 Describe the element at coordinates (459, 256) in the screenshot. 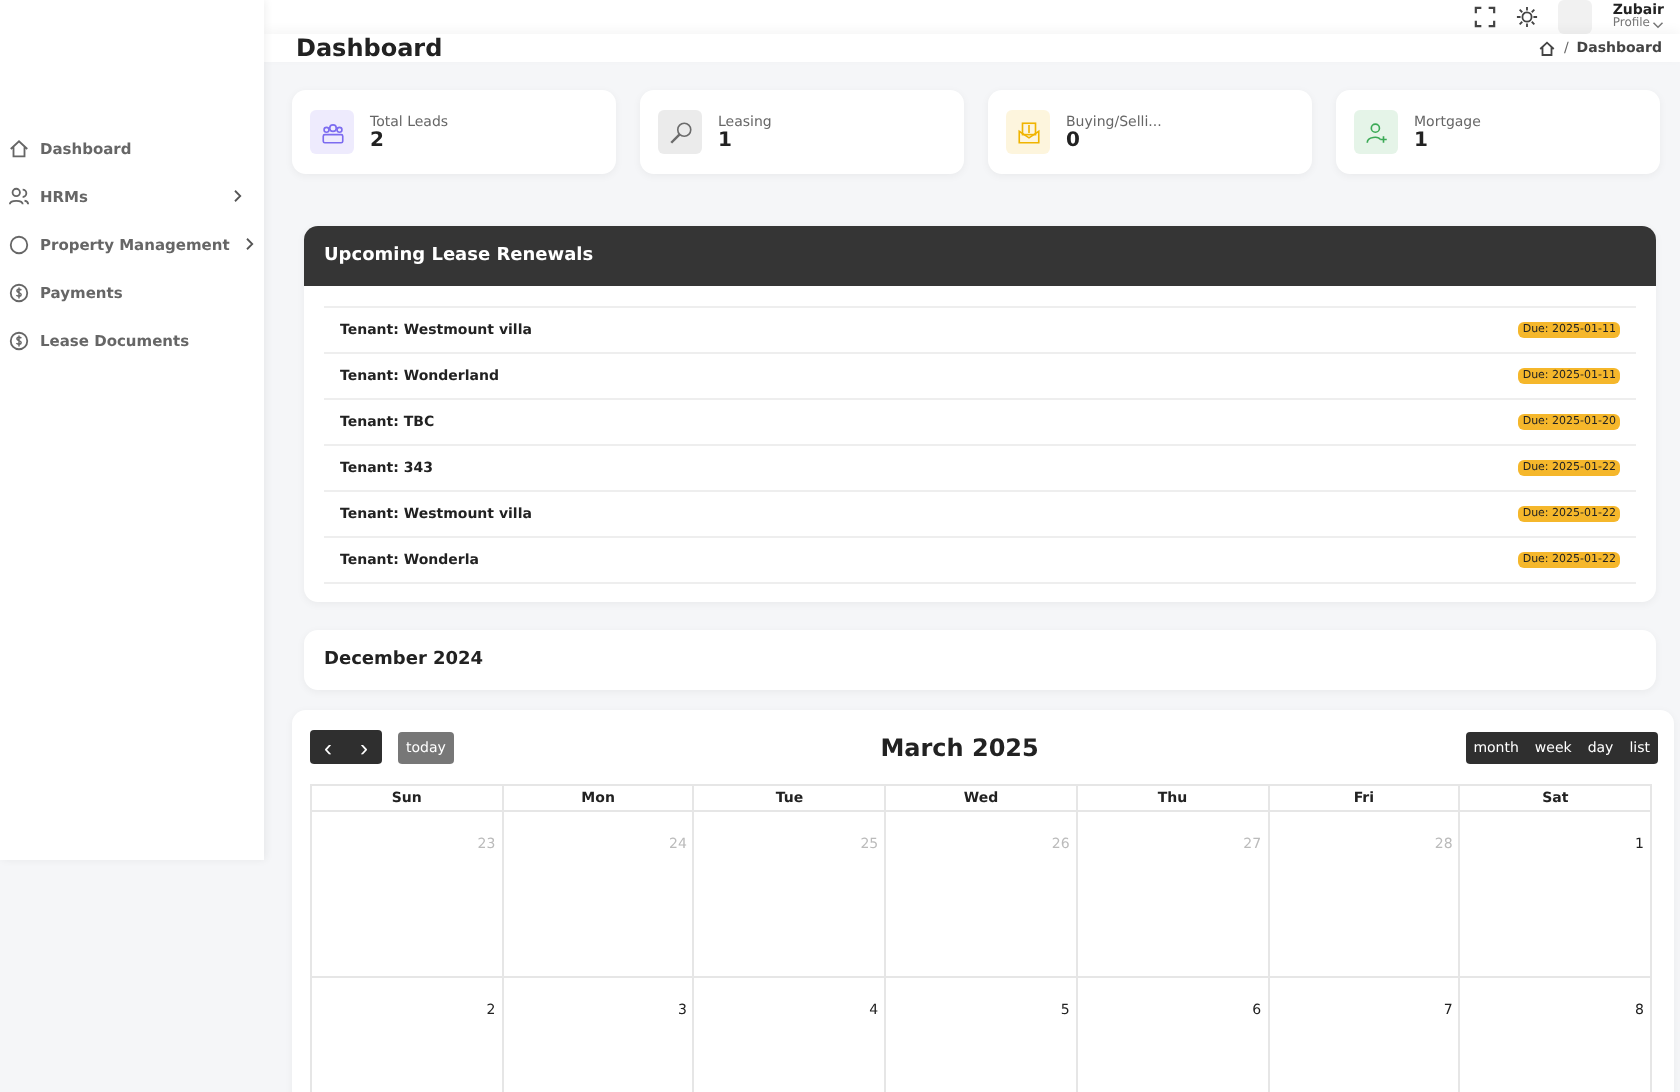

I see `card-title: Upcoming Lease Renewals` at that location.